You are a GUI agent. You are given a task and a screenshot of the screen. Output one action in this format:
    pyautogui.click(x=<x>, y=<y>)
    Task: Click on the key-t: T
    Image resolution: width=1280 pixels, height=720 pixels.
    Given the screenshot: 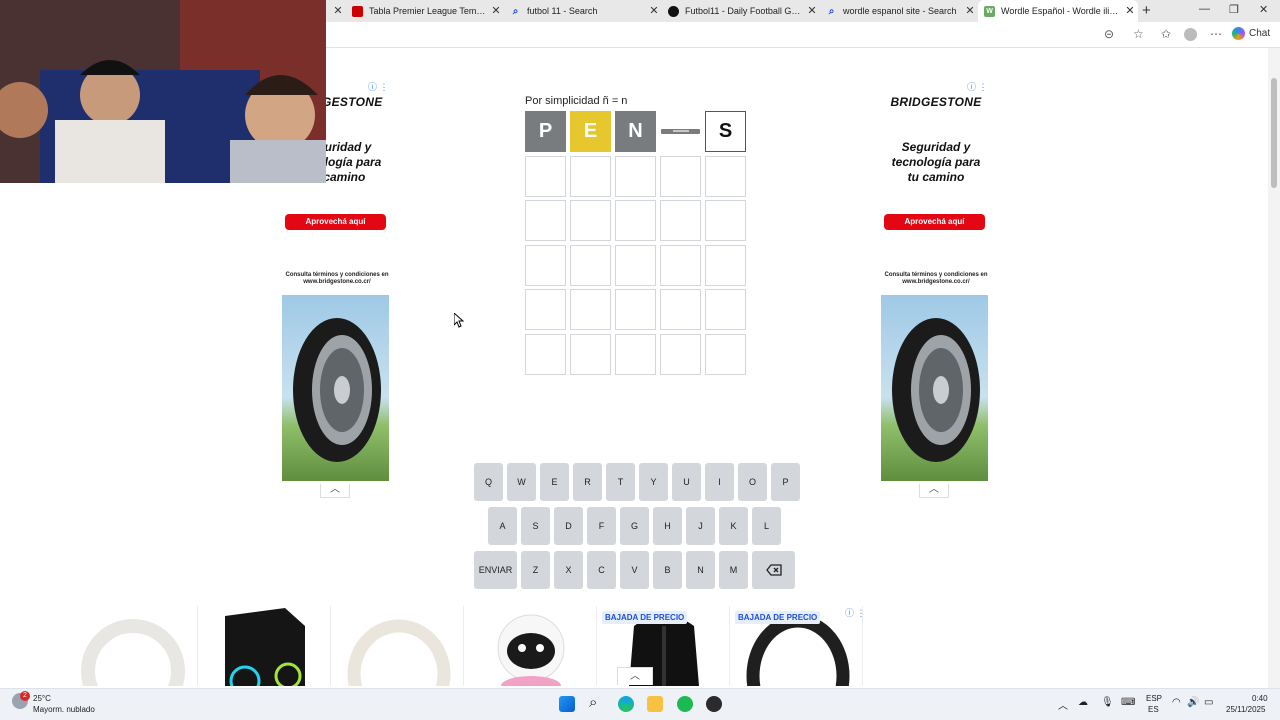 What is the action you would take?
    pyautogui.click(x=620, y=482)
    